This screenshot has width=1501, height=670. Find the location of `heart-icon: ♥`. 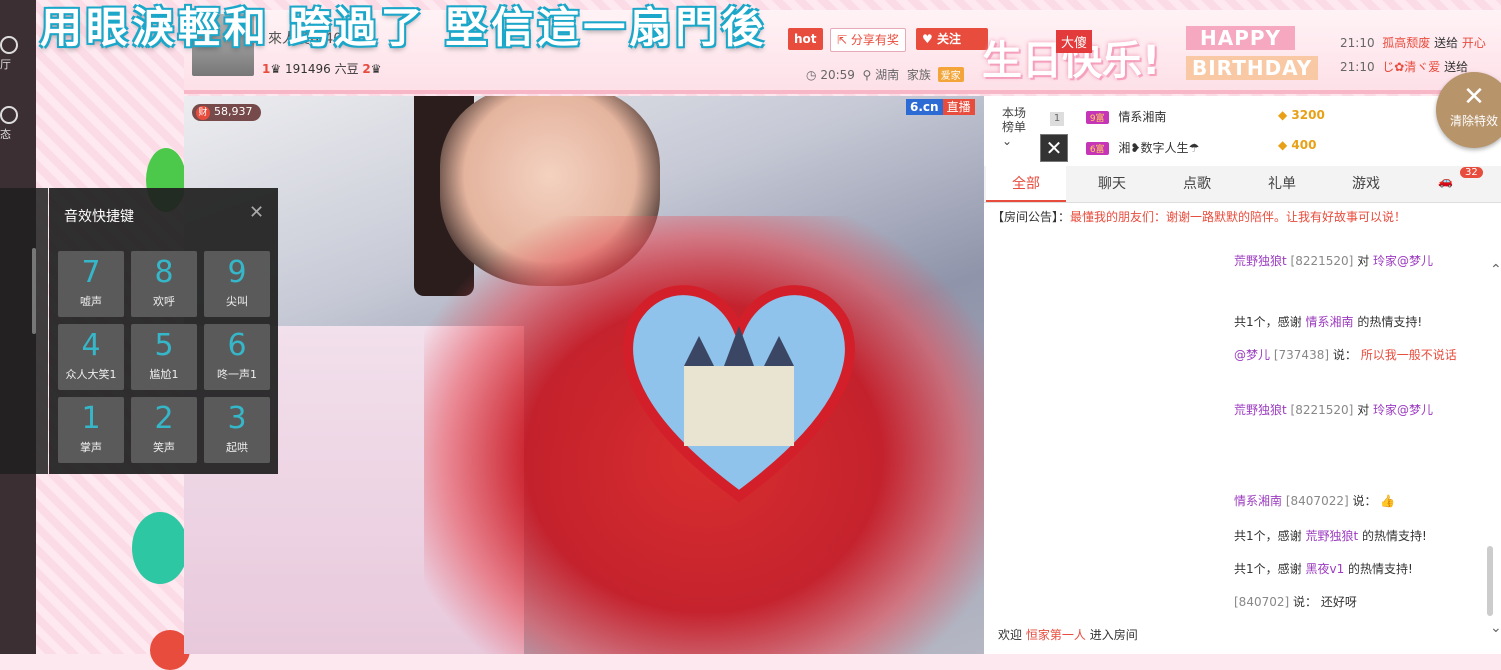

heart-icon: ♥ is located at coordinates (927, 39).